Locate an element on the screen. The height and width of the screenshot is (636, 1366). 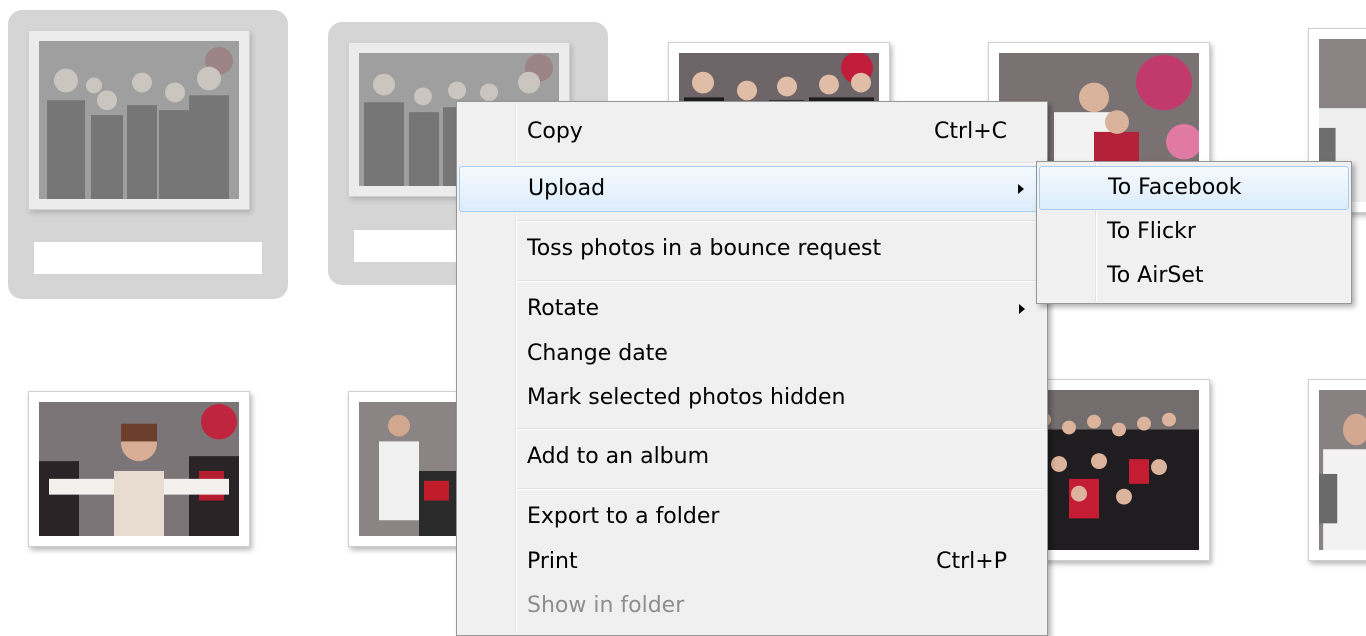
menu-item-copy: Copy Ctrl+C is located at coordinates (752, 132).